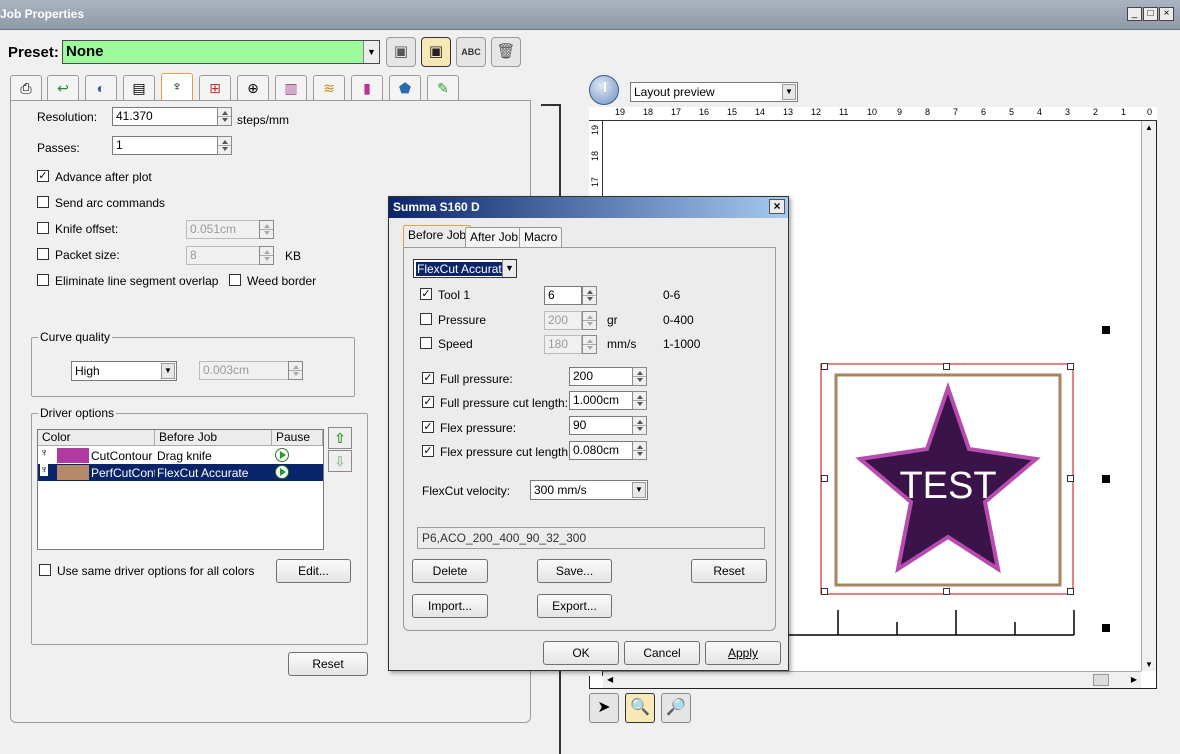  What do you see at coordinates (329, 87) in the screenshot?
I see `tab-layers: ≋` at bounding box center [329, 87].